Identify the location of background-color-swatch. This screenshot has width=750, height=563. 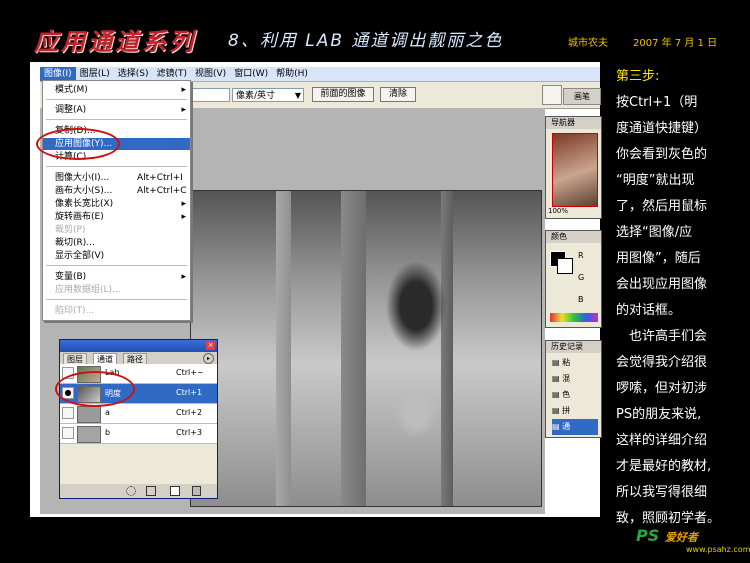
(565, 266).